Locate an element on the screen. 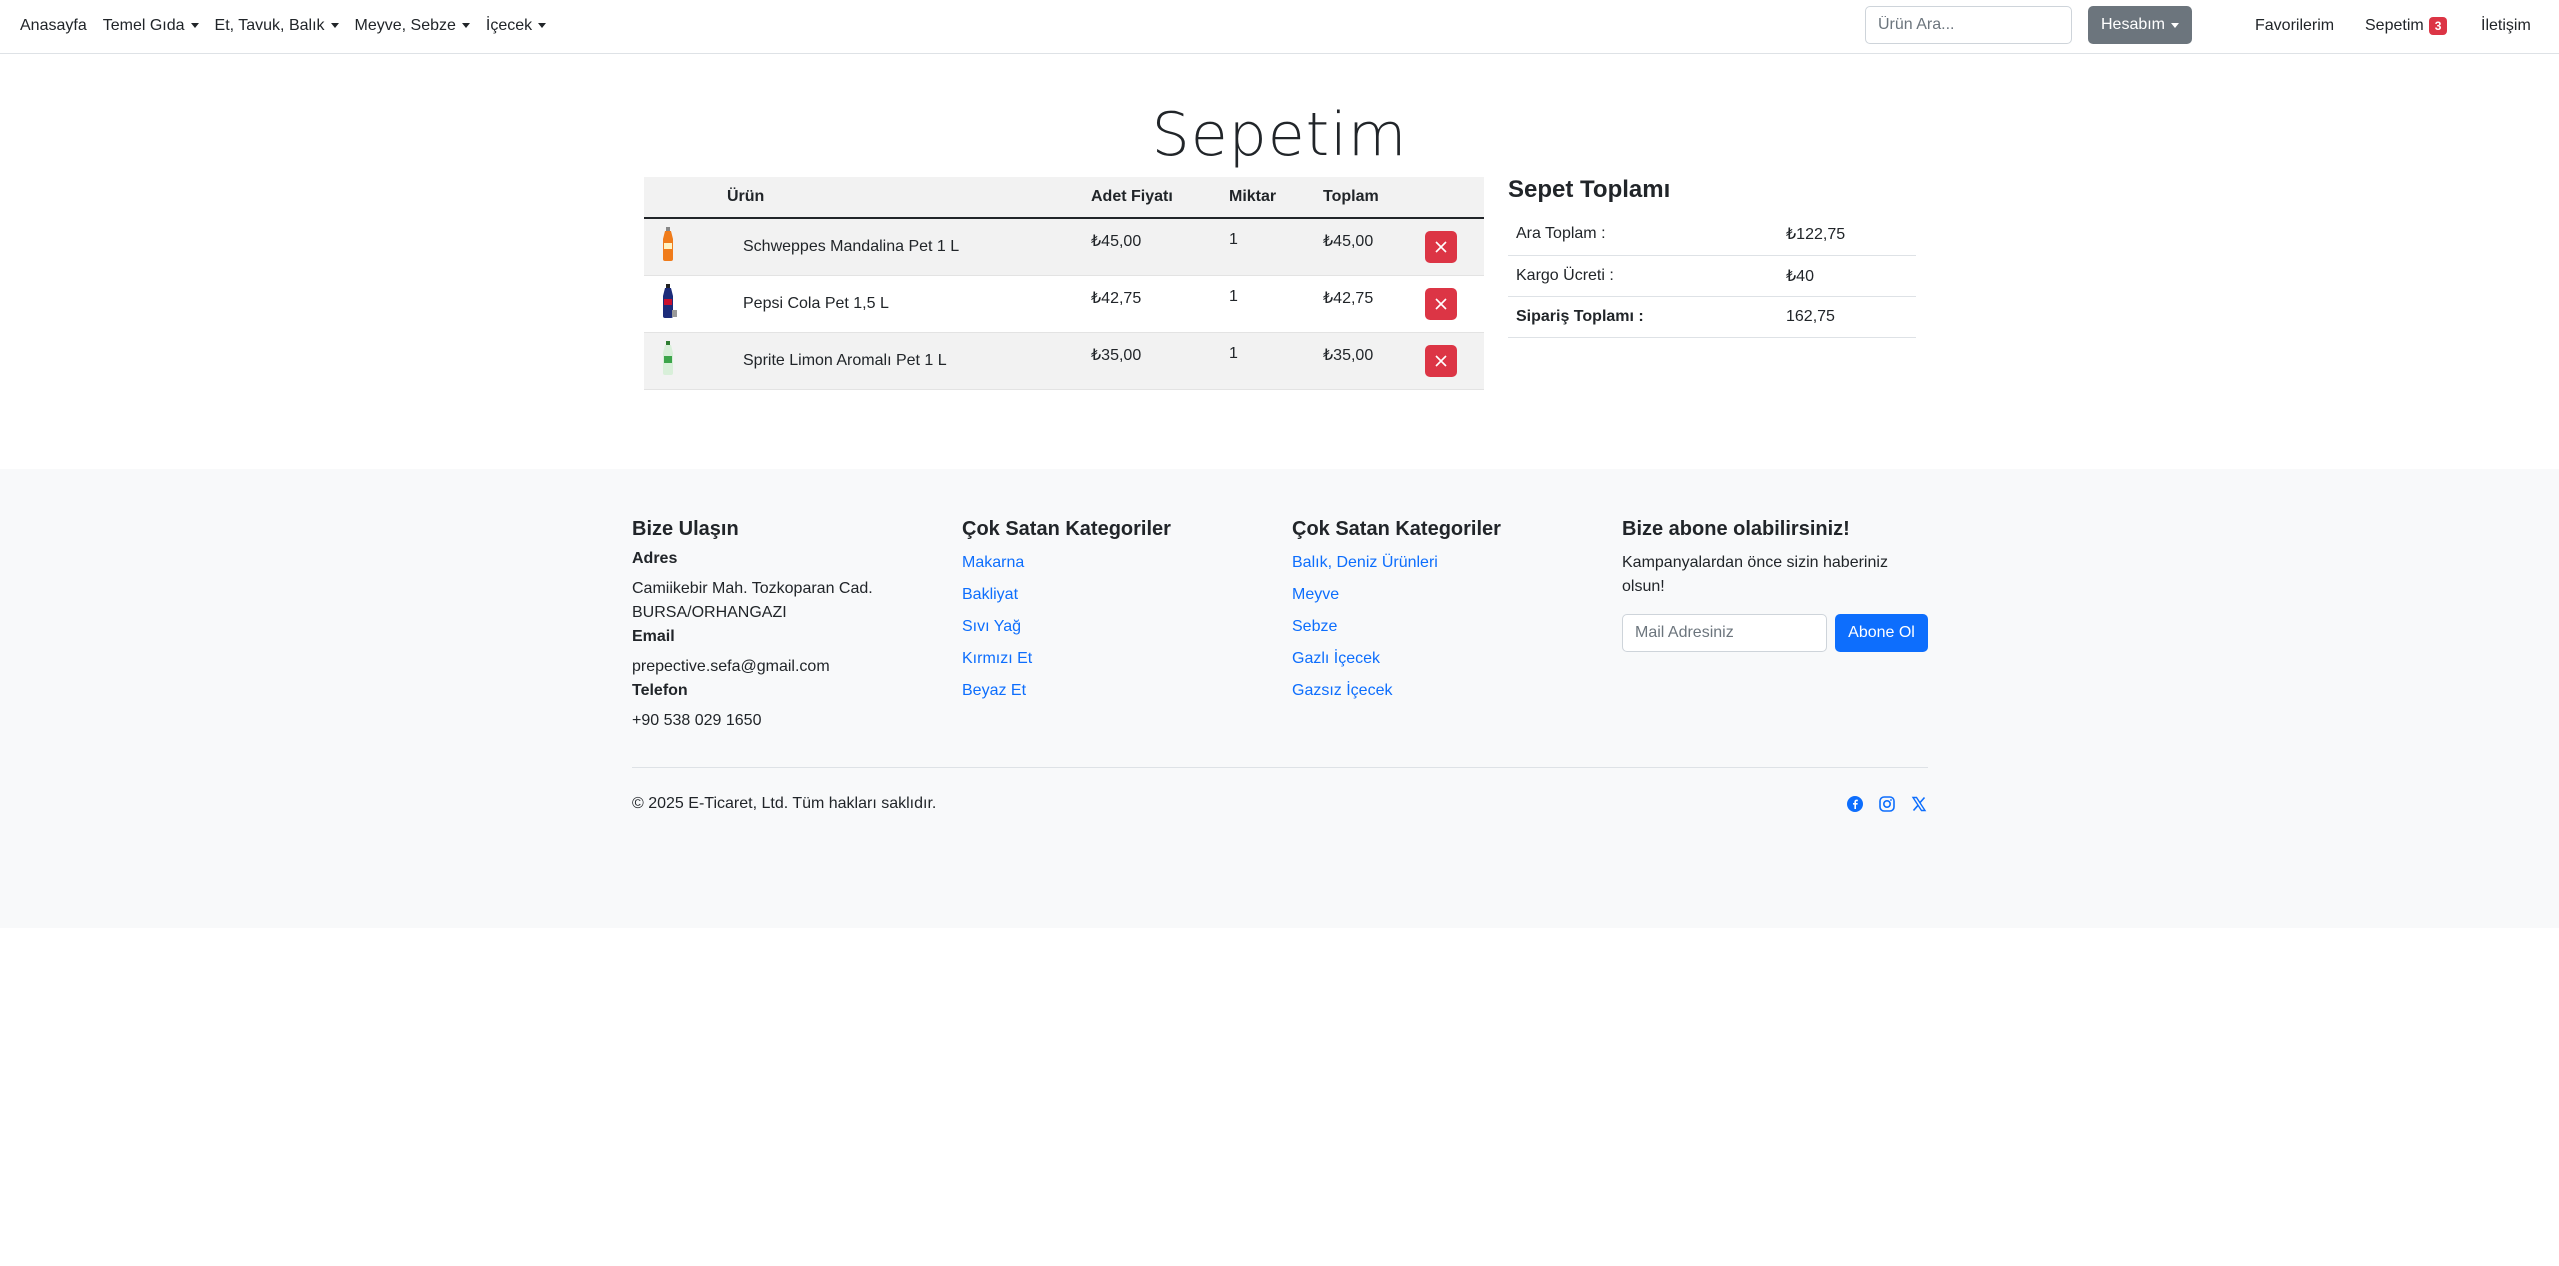 Image resolution: width=2559 pixels, height=1266 pixels. summary-row-total: Sipariş Toplamı : 162,75 is located at coordinates (1712, 317).